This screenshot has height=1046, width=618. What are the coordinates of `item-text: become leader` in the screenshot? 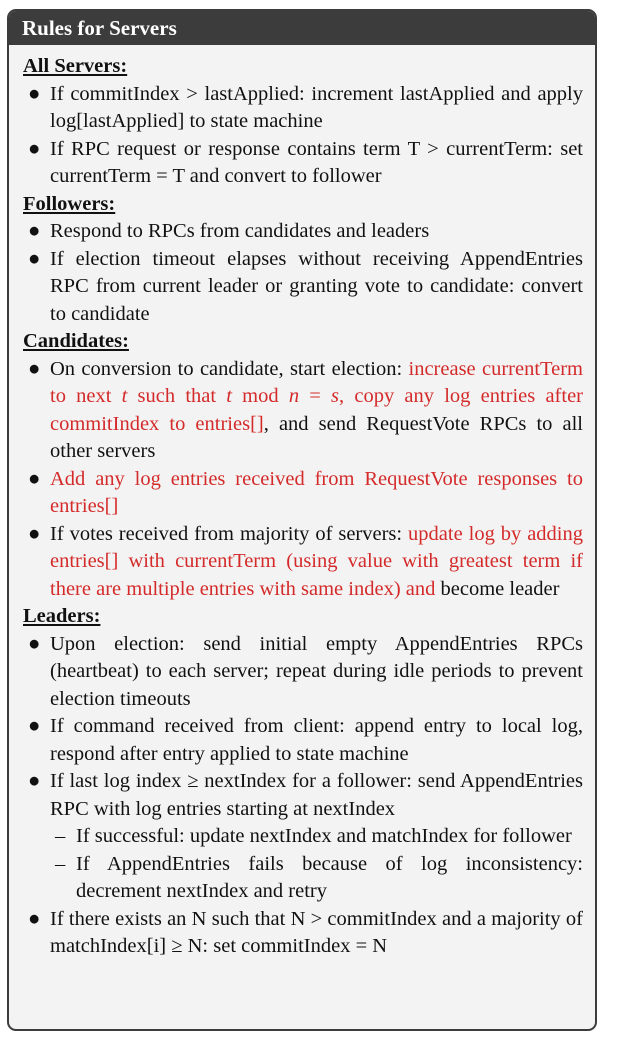 It's located at (497, 588).